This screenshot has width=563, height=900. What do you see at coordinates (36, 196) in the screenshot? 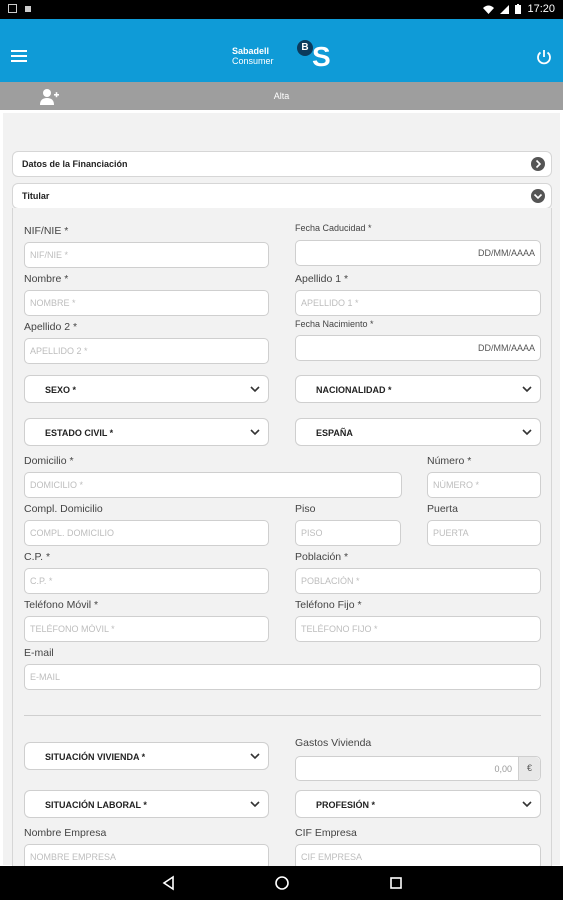
I see `section-titular-label: Titular` at bounding box center [36, 196].